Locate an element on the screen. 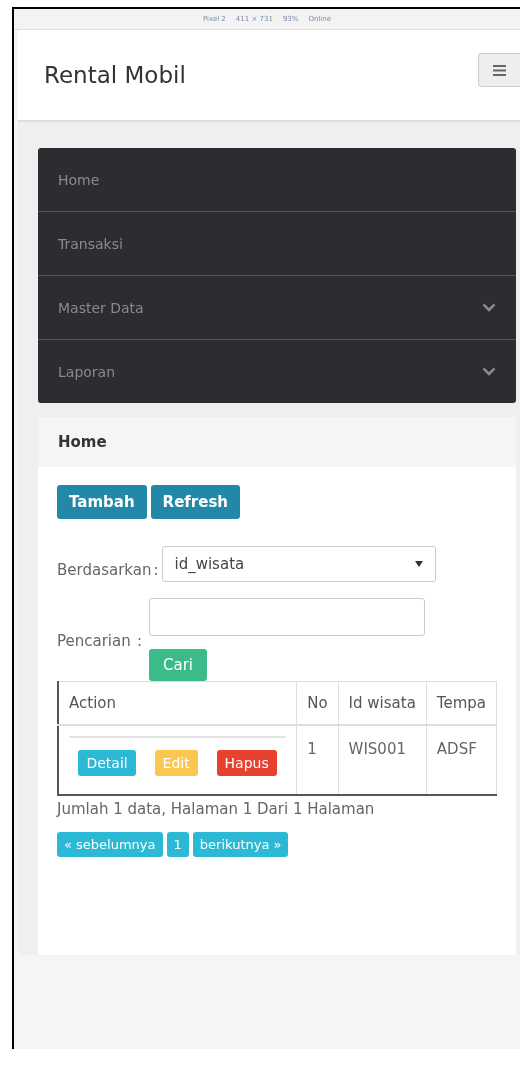 Image resolution: width=520 pixels, height=1073 pixels. pagination-link: 1 is located at coordinates (177, 844).